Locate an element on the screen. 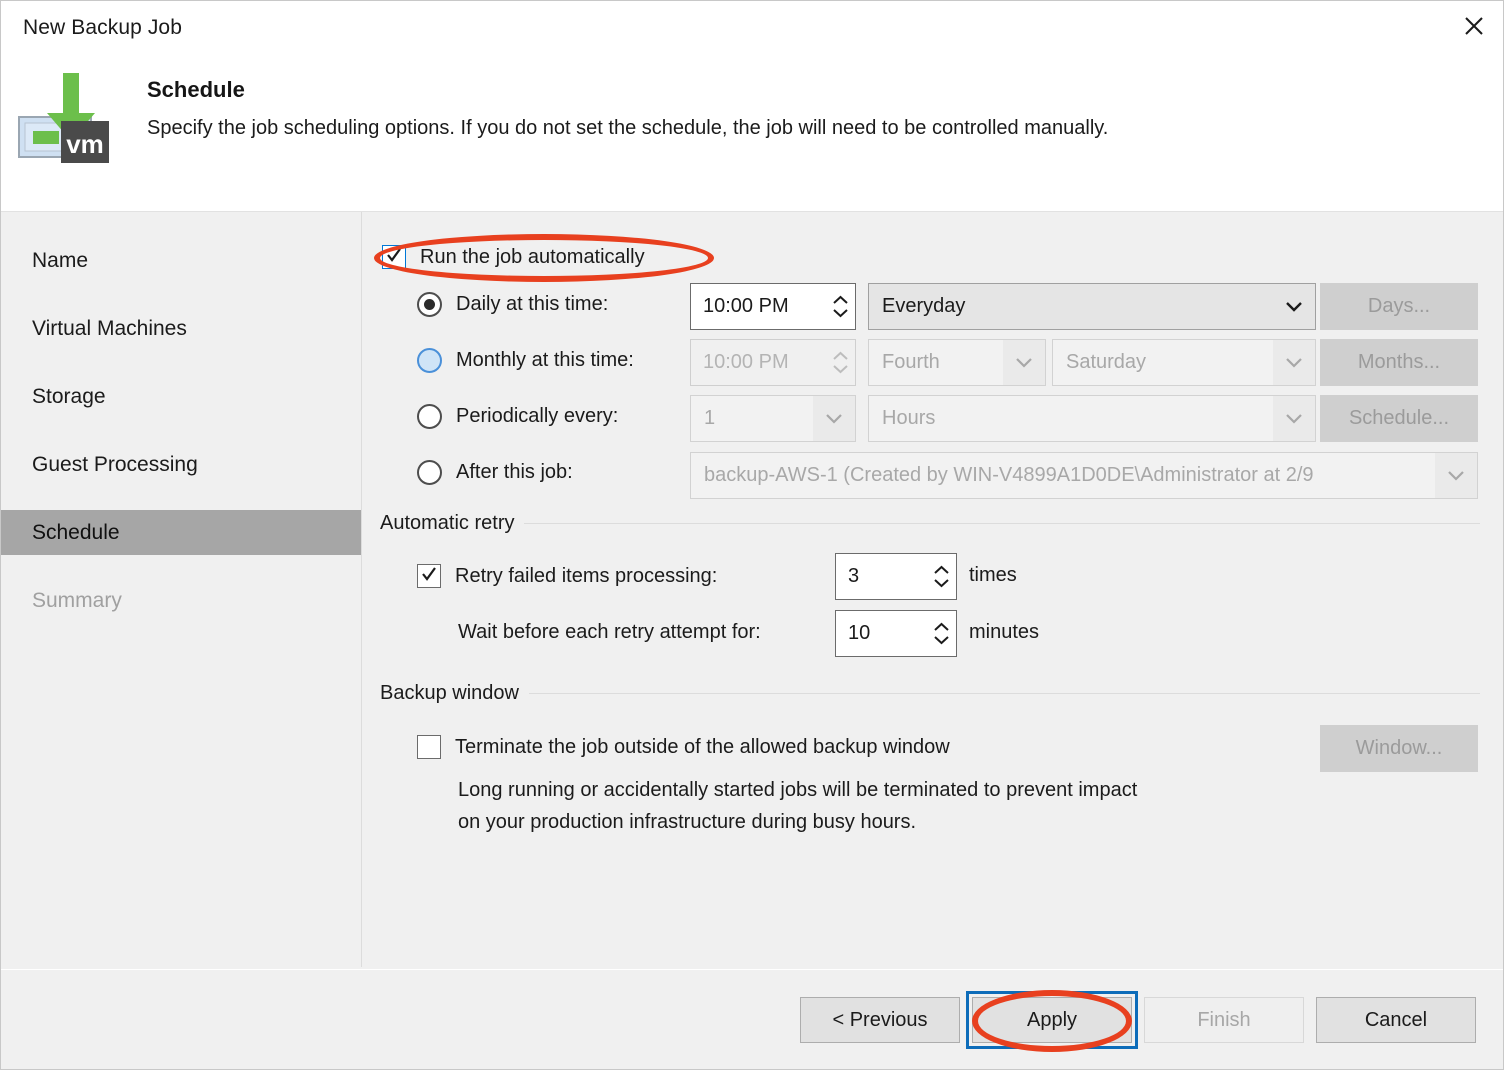  automatic-retry-group-label: Automatic retry is located at coordinates (447, 523).